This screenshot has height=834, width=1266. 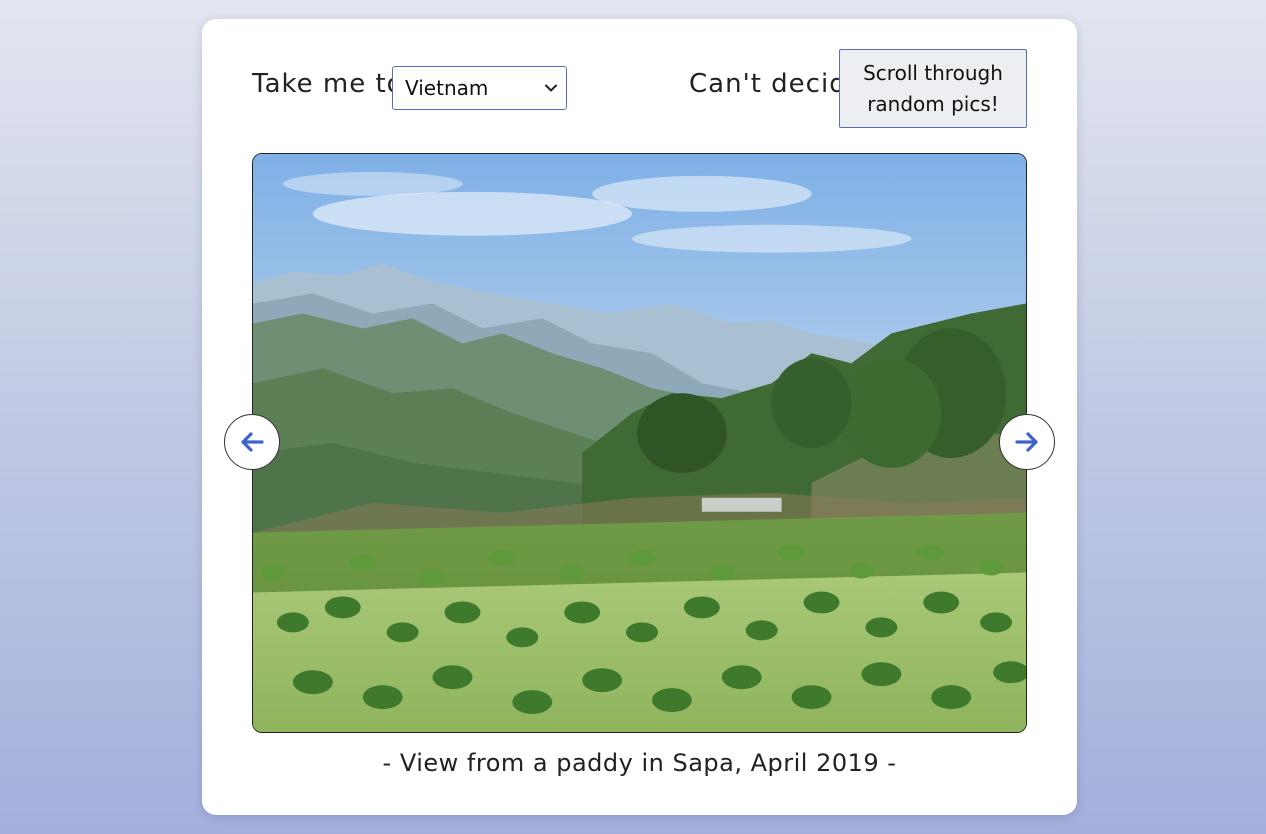 I want to click on arrow-left-icon, so click(x=252, y=442).